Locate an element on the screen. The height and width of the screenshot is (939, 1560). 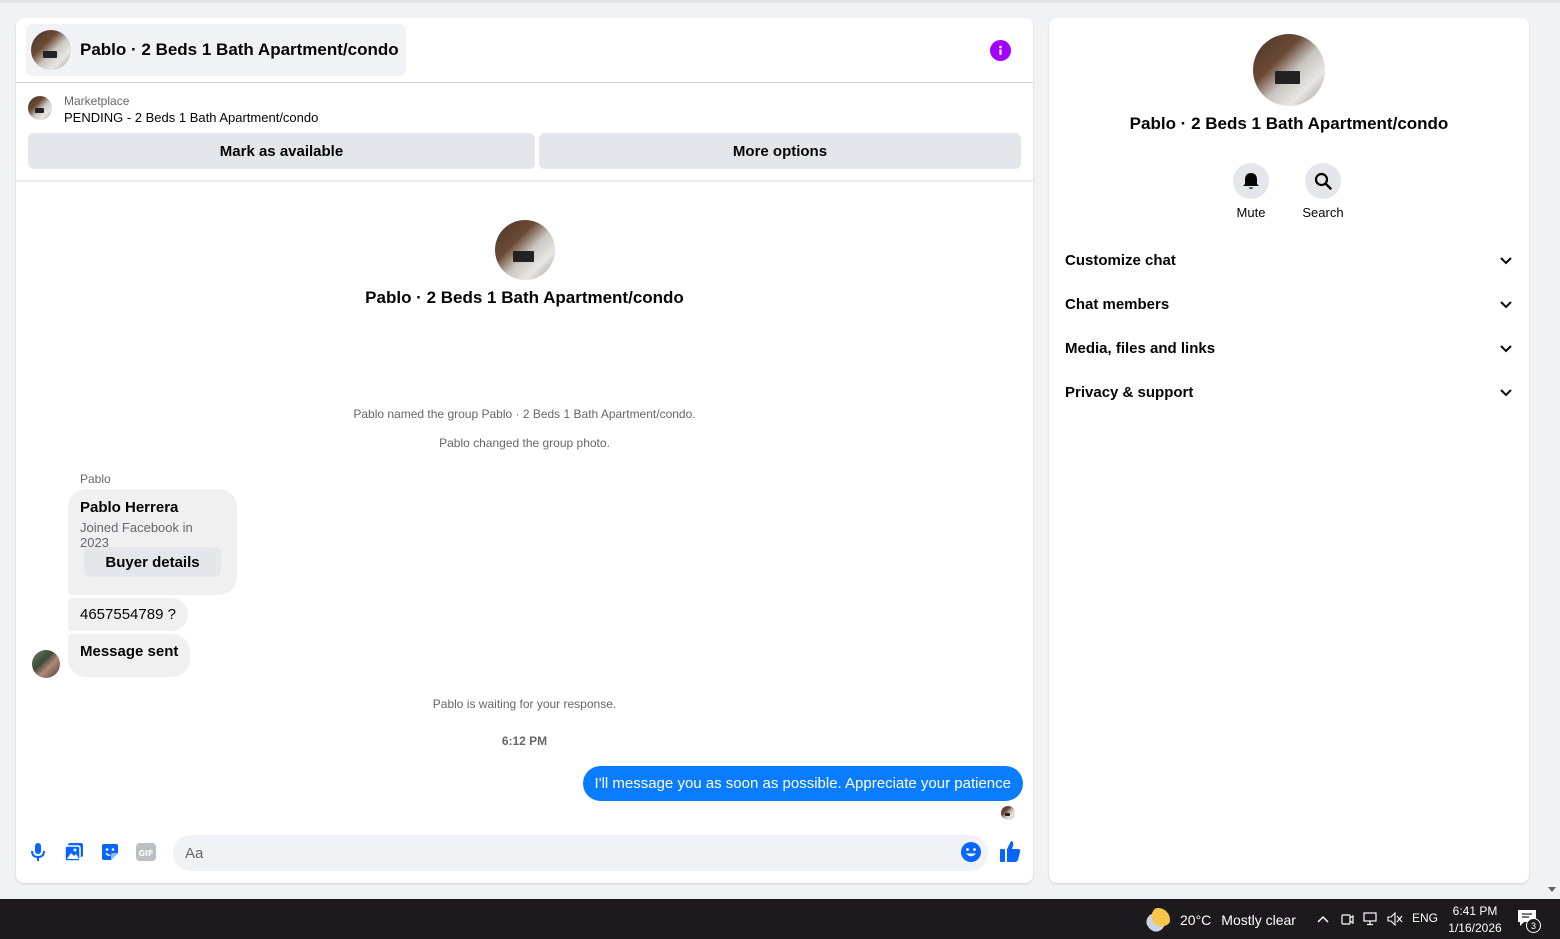
temperature: 20°C is located at coordinates (1196, 920).